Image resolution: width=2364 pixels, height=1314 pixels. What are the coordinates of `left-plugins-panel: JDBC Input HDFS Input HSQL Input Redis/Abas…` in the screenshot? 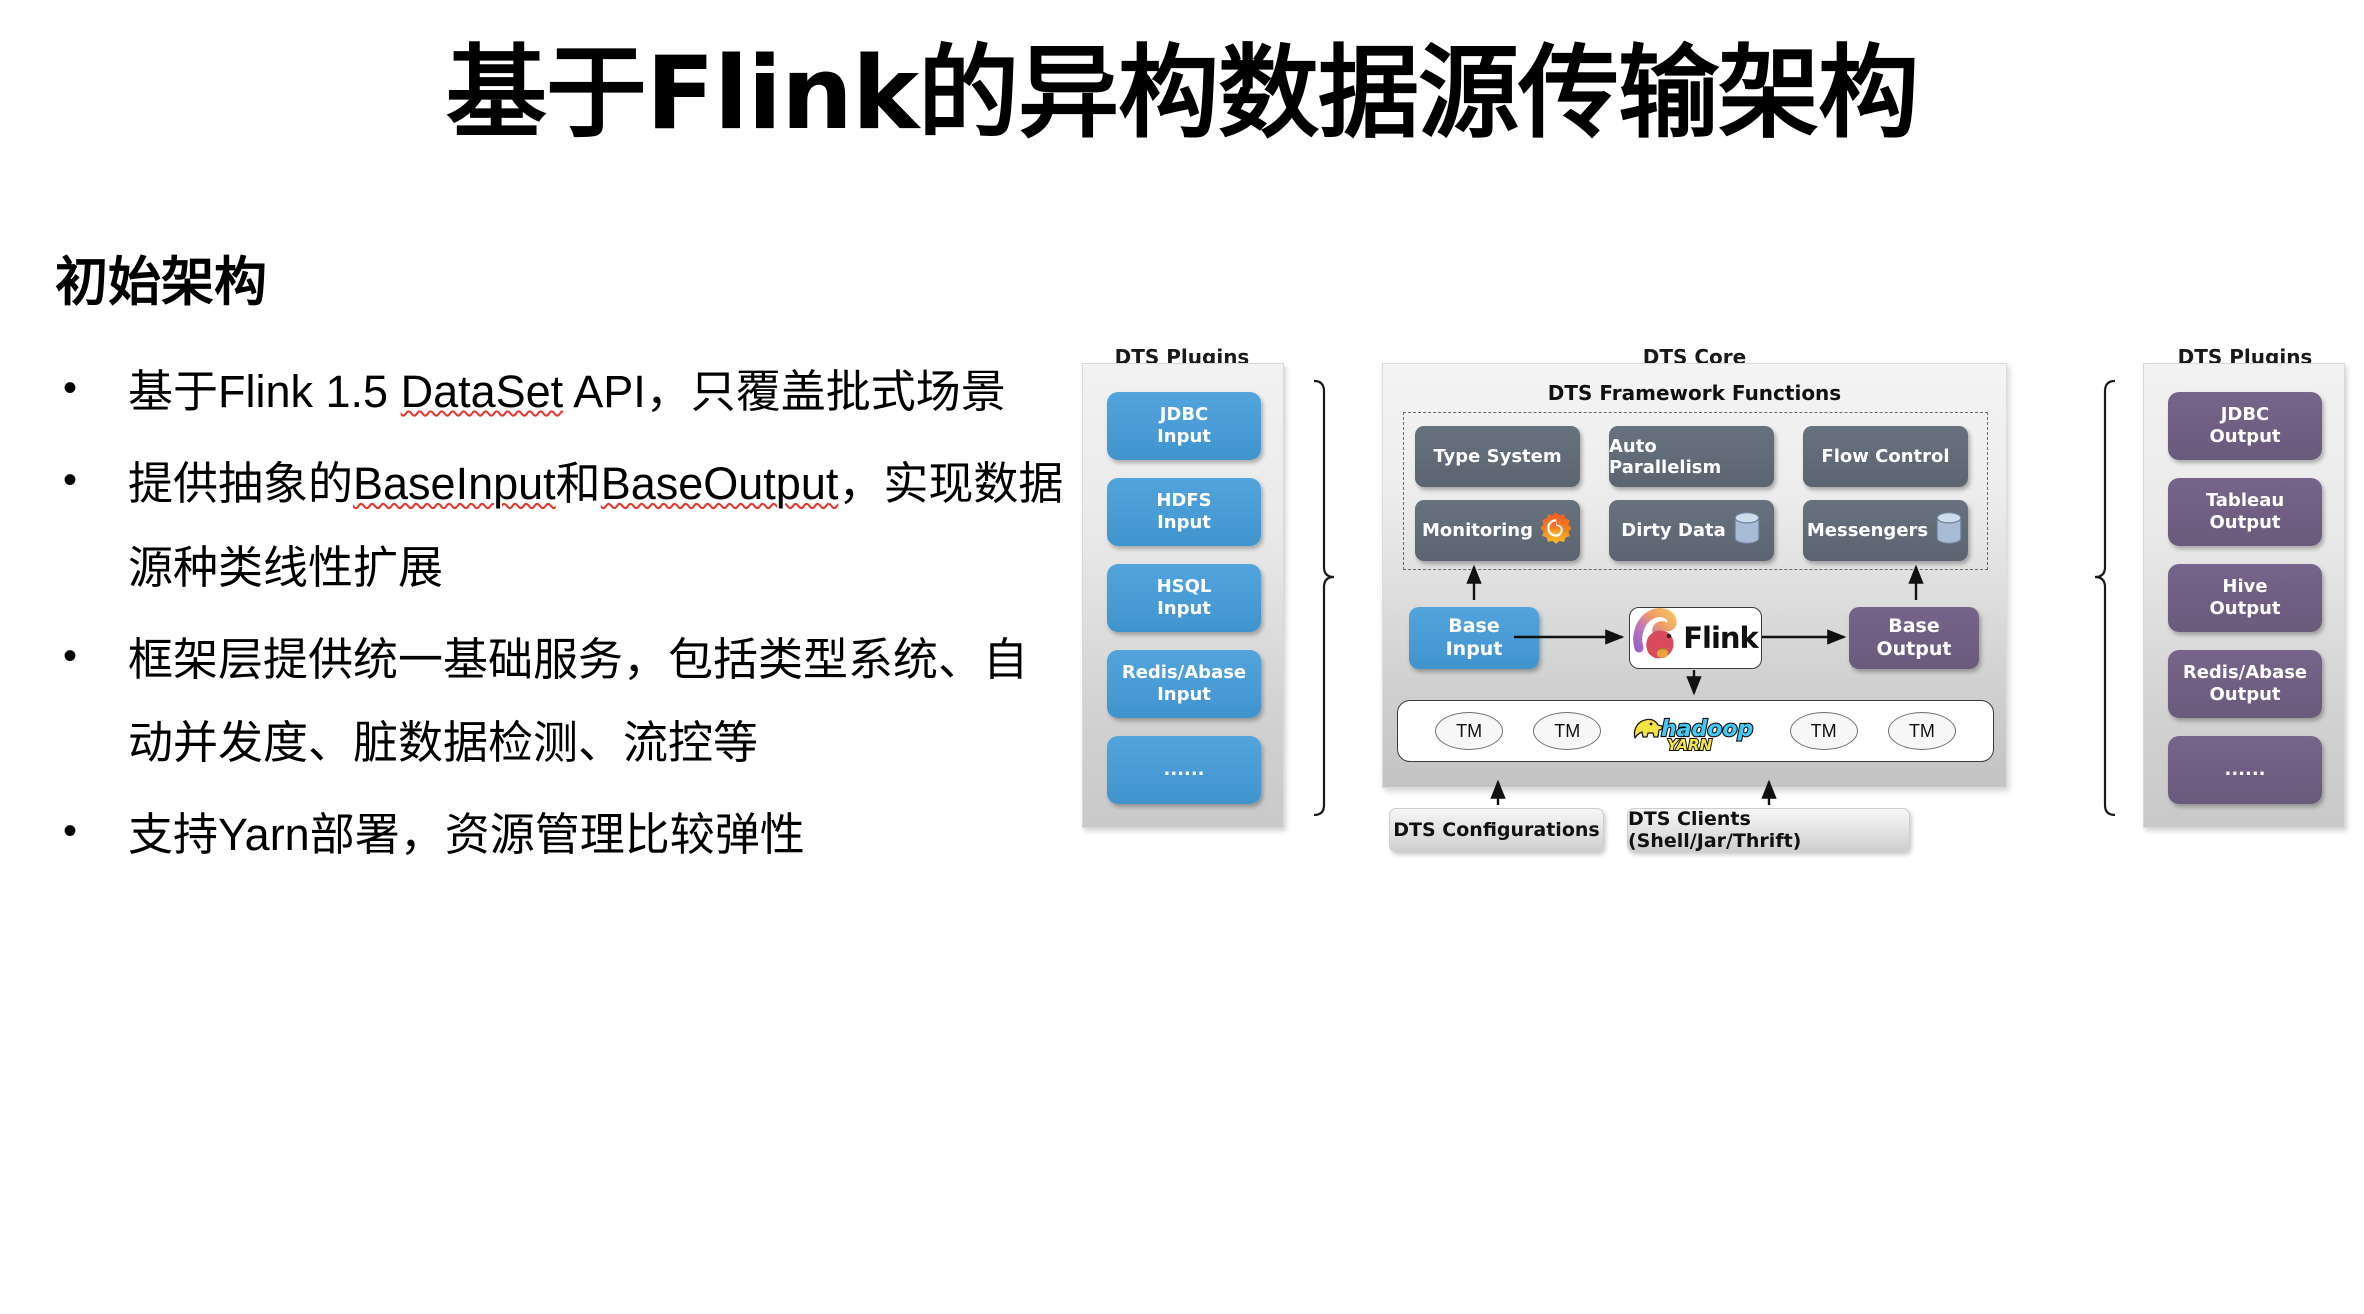 It's located at (1183, 595).